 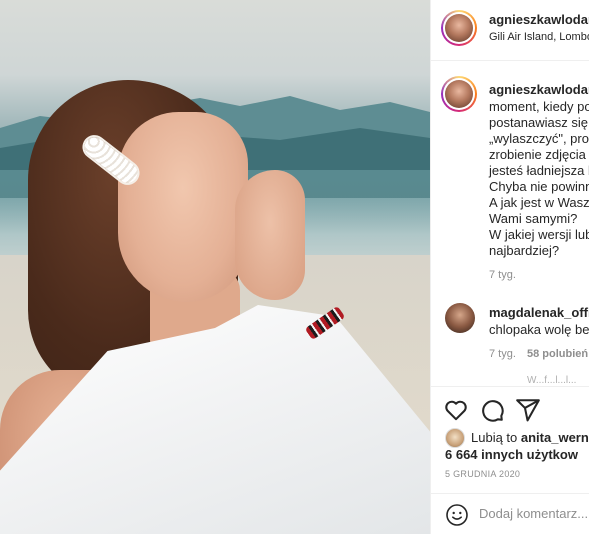 What do you see at coordinates (460, 318) in the screenshot?
I see `commenter-avatar` at bounding box center [460, 318].